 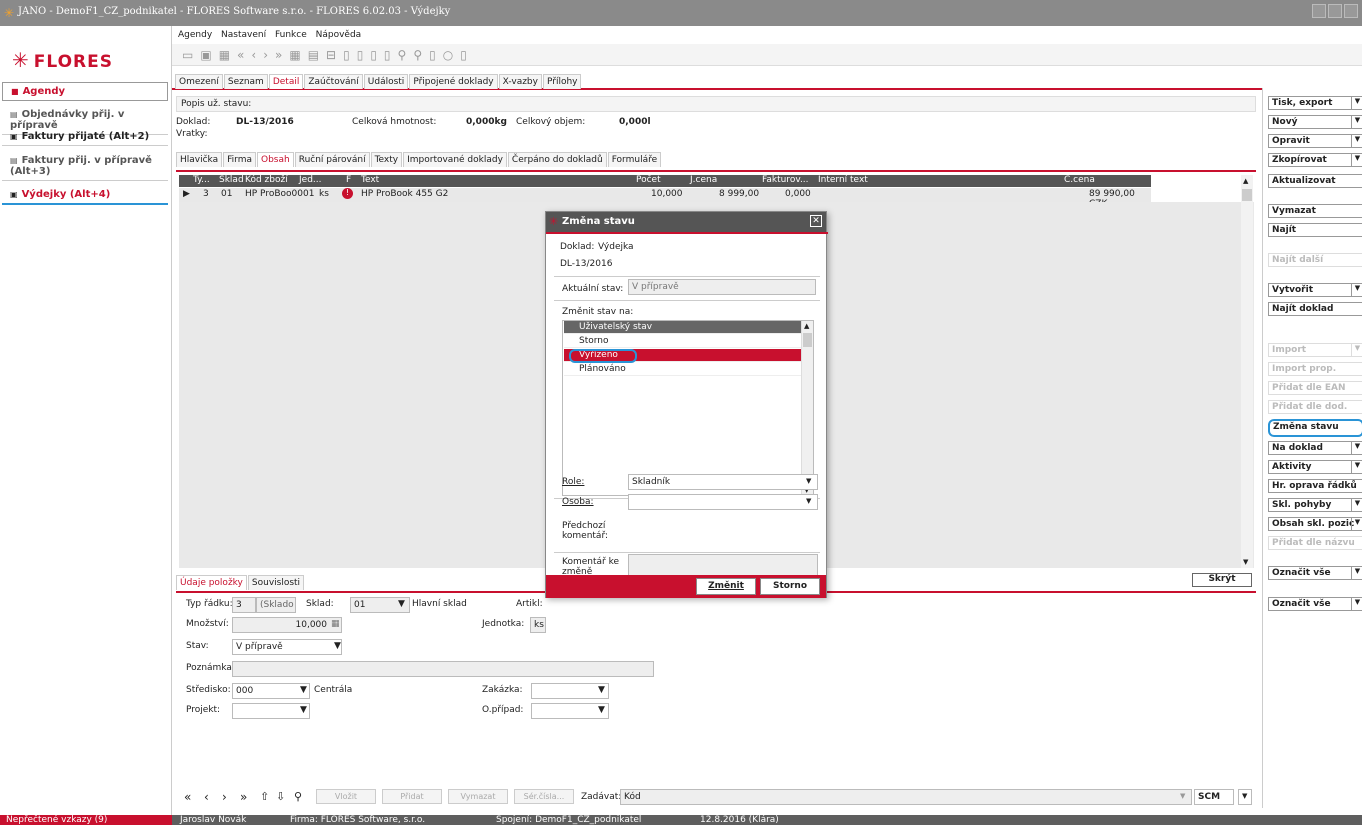 I want to click on import-prop-button: Import prop., so click(x=1315, y=369).